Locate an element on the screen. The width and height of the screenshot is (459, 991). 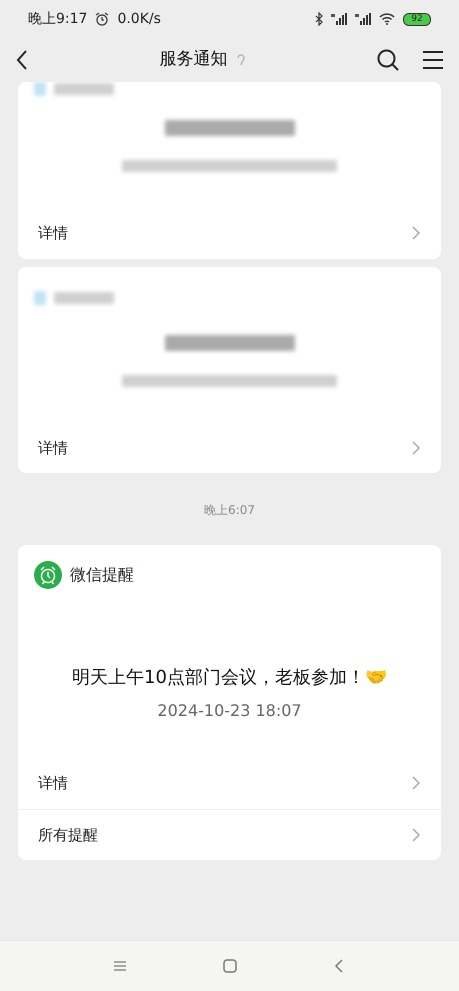
recent-apps-icon is located at coordinates (119, 966).